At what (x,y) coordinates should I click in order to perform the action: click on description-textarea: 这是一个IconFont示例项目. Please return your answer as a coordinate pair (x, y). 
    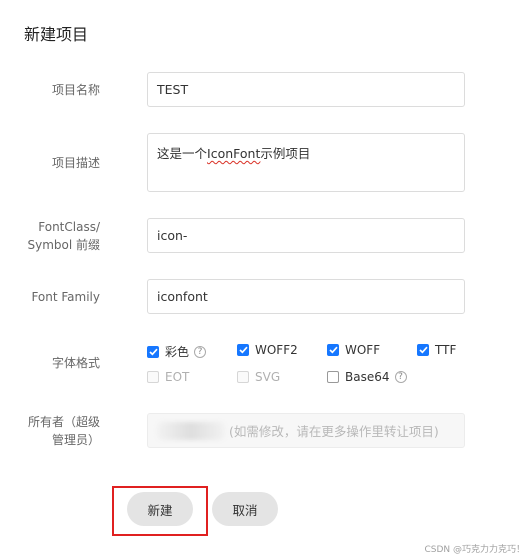
    Looking at the image, I should click on (306, 162).